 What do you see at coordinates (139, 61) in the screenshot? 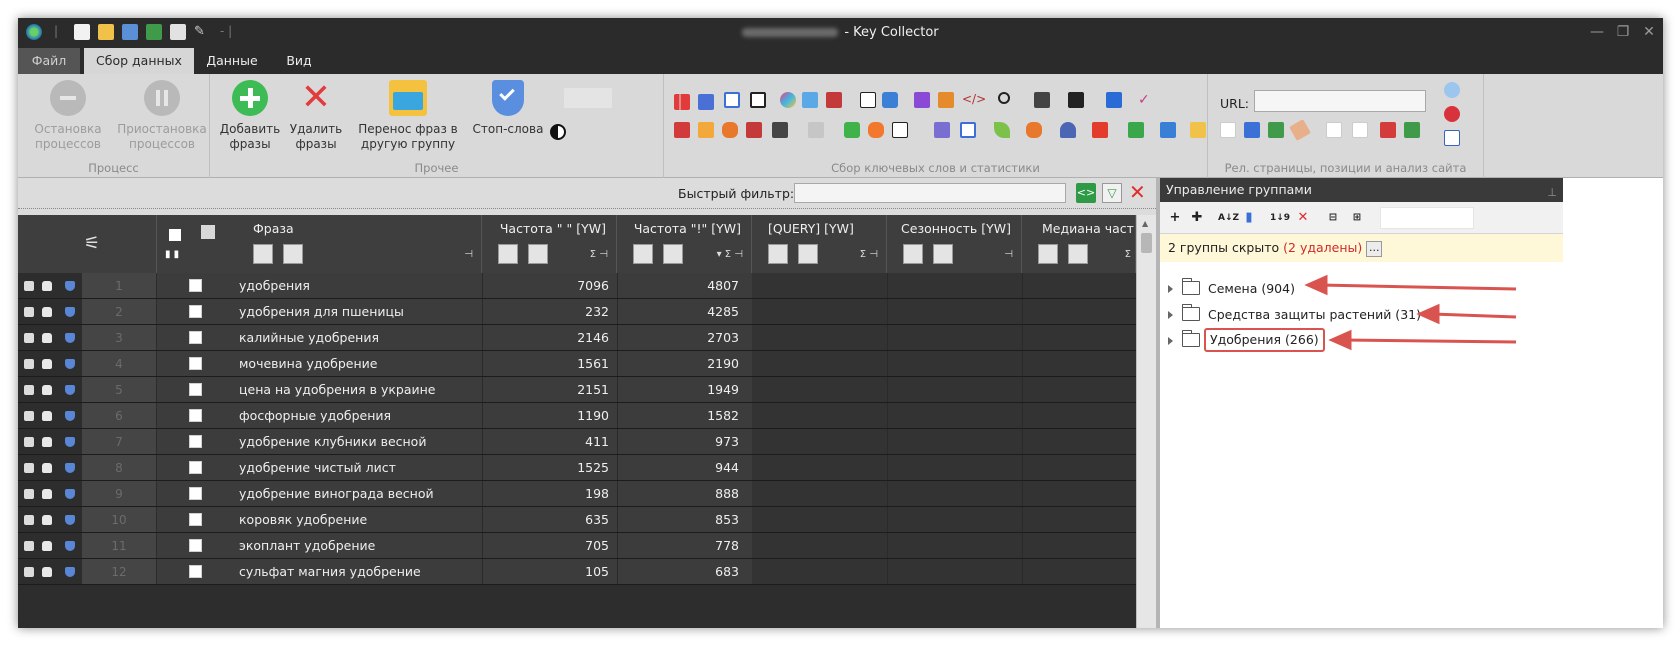
I see `tab-data-collection: Сбор данных` at bounding box center [139, 61].